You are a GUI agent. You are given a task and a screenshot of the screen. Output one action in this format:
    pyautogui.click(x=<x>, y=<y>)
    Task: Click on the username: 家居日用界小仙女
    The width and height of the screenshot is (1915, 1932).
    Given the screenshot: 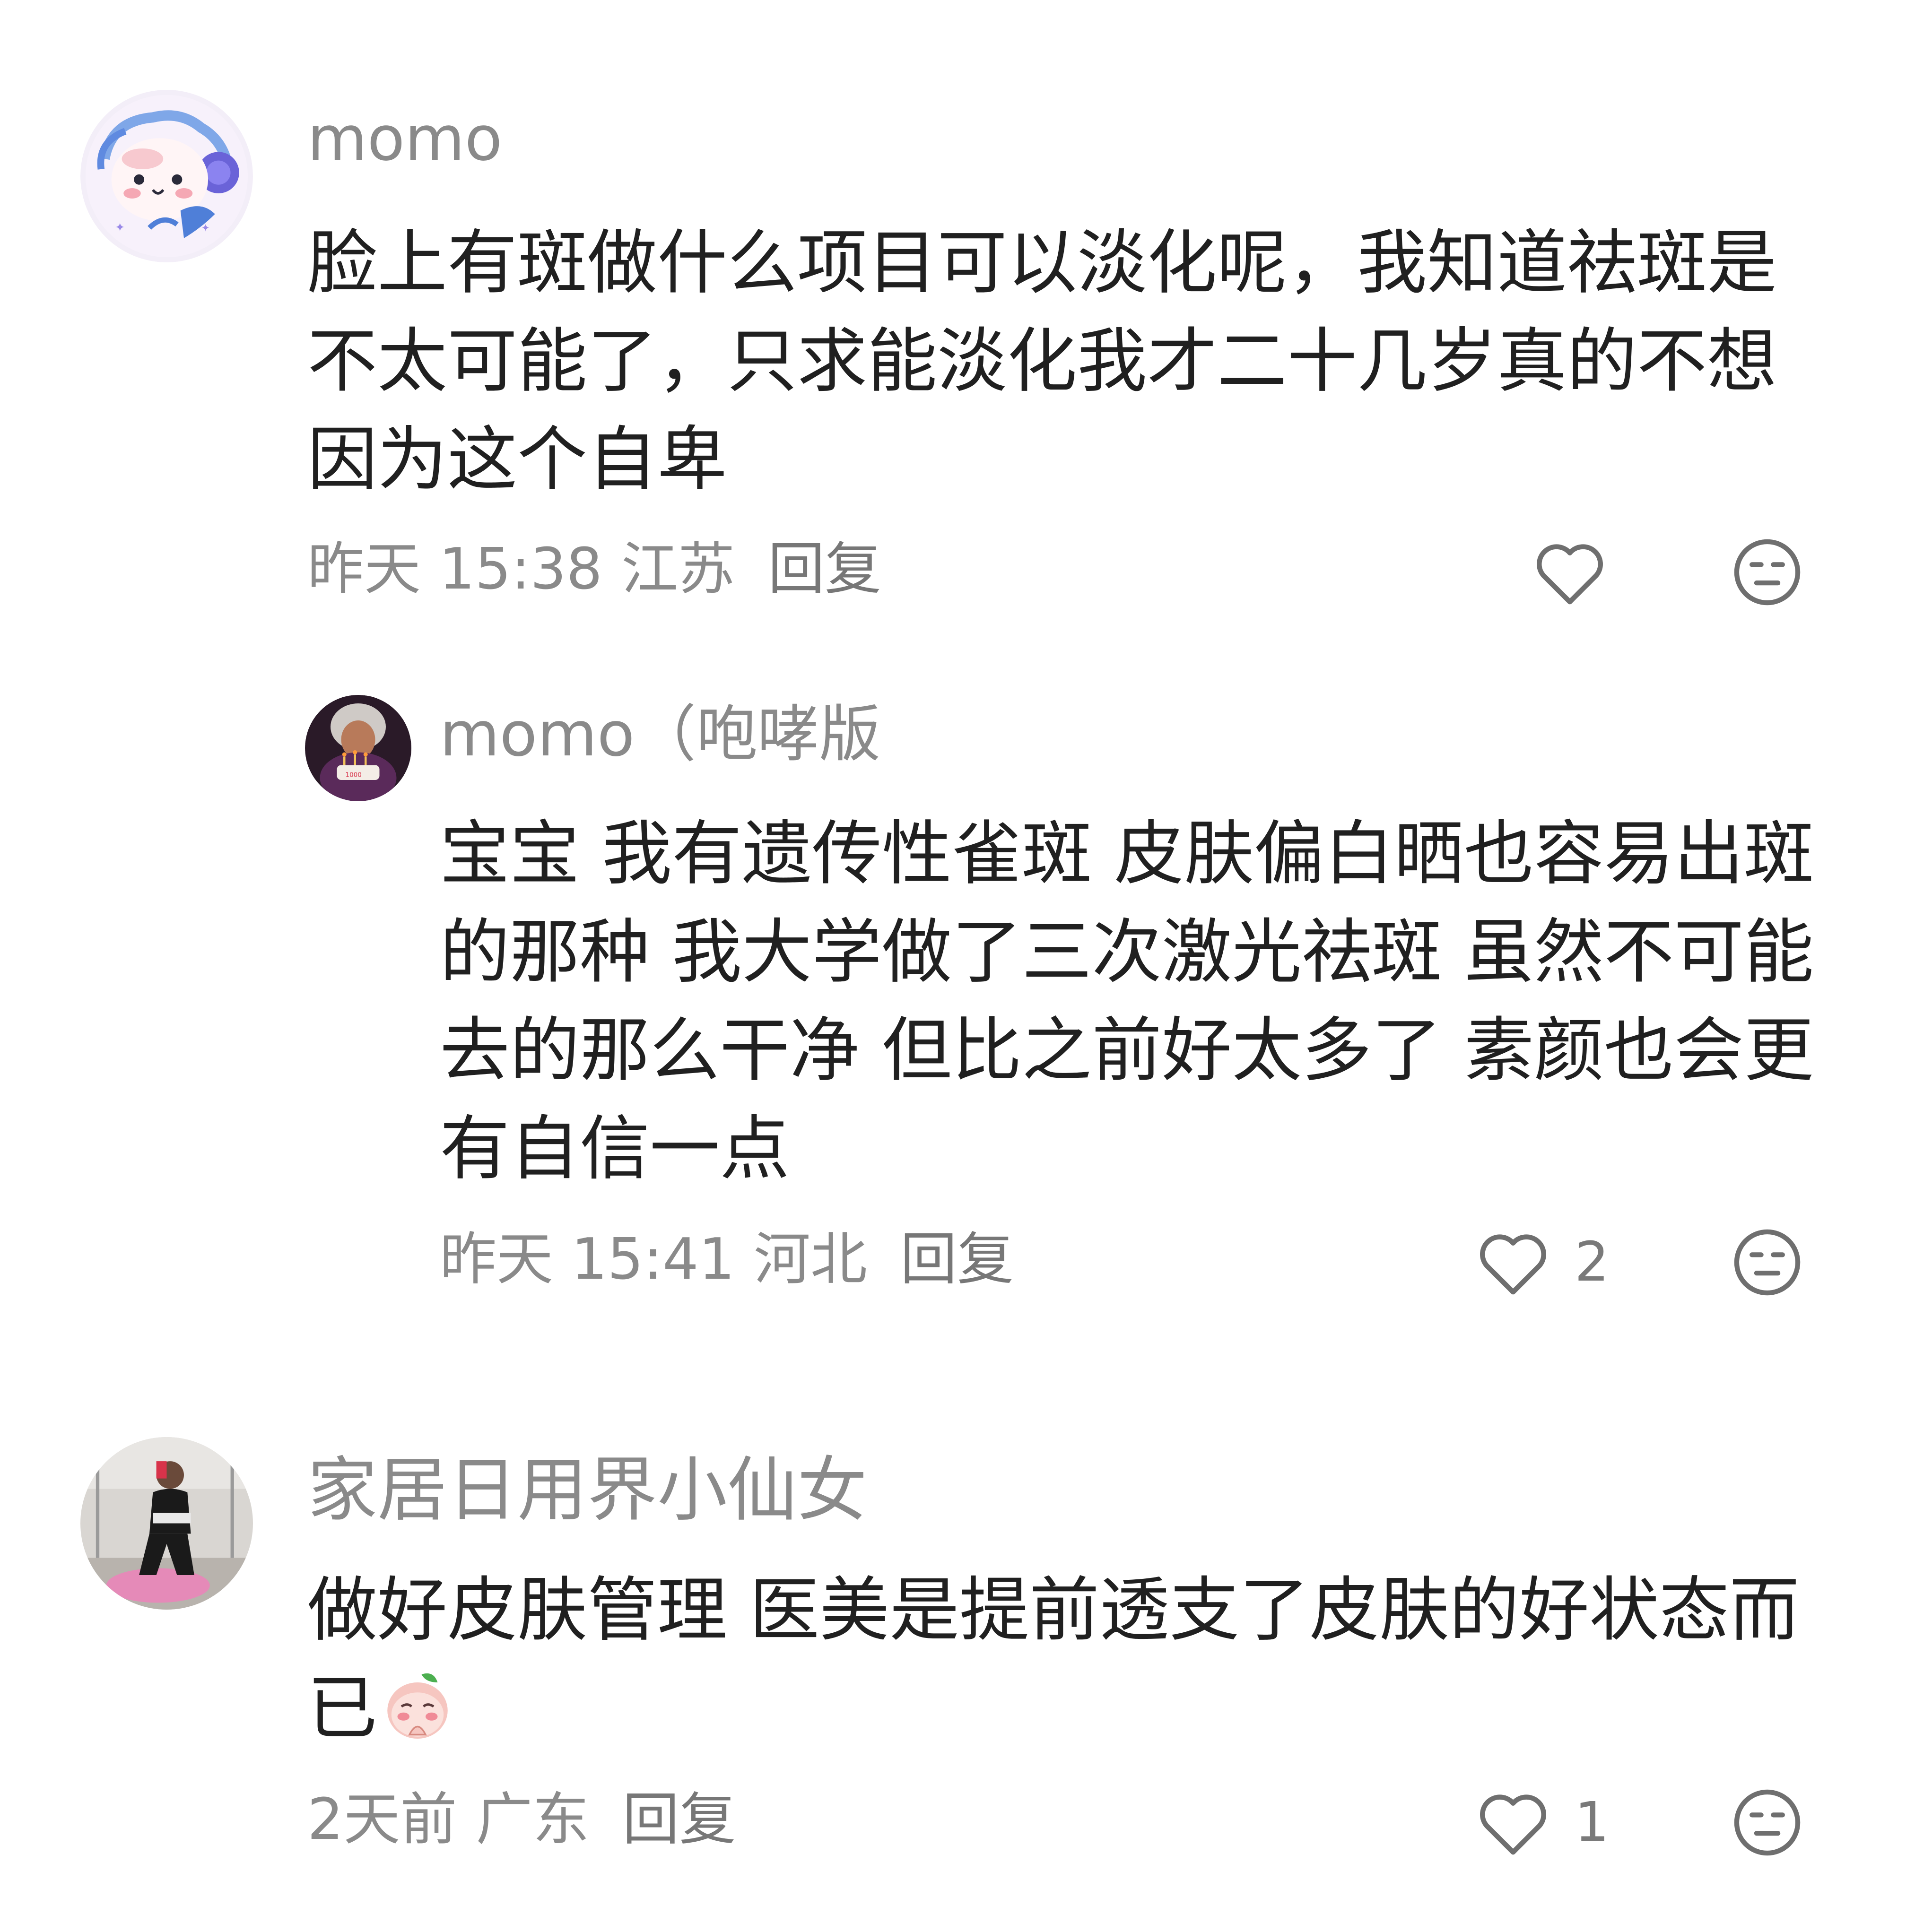 What is the action you would take?
    pyautogui.click(x=587, y=1490)
    